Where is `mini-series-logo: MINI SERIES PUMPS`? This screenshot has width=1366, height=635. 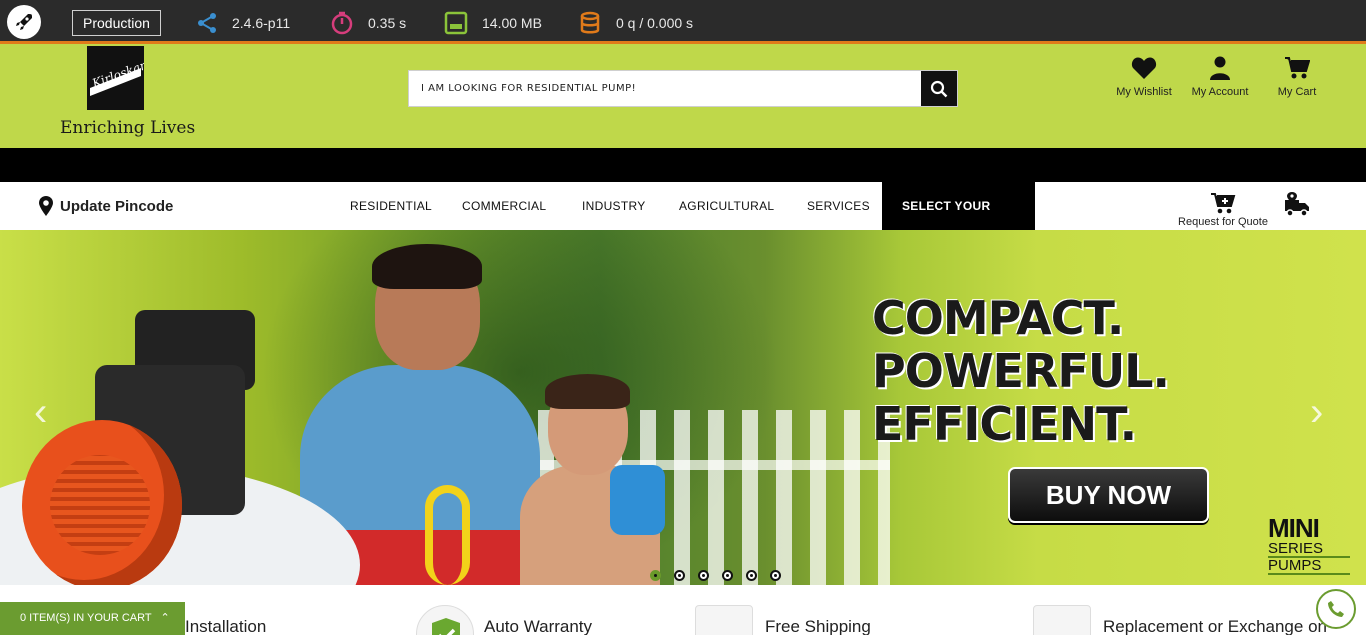
mini-series-logo: MINI SERIES PUMPS is located at coordinates (1309, 545).